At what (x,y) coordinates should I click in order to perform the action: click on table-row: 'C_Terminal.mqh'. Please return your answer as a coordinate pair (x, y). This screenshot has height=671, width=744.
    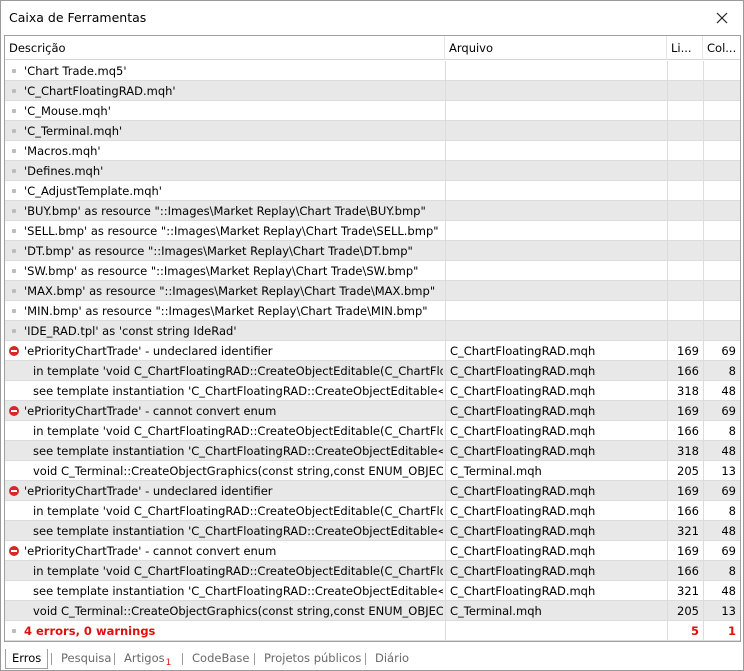
    Looking at the image, I should click on (372, 131).